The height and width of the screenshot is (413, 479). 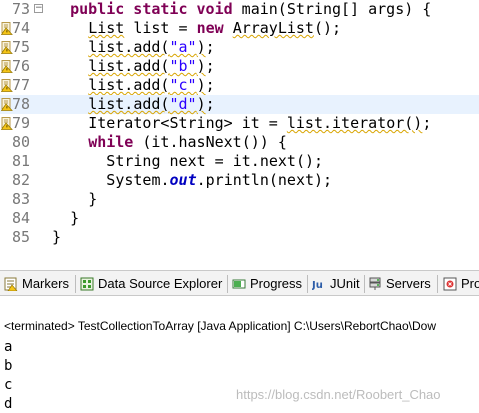 What do you see at coordinates (111, 142) in the screenshot?
I see `code-token: while` at bounding box center [111, 142].